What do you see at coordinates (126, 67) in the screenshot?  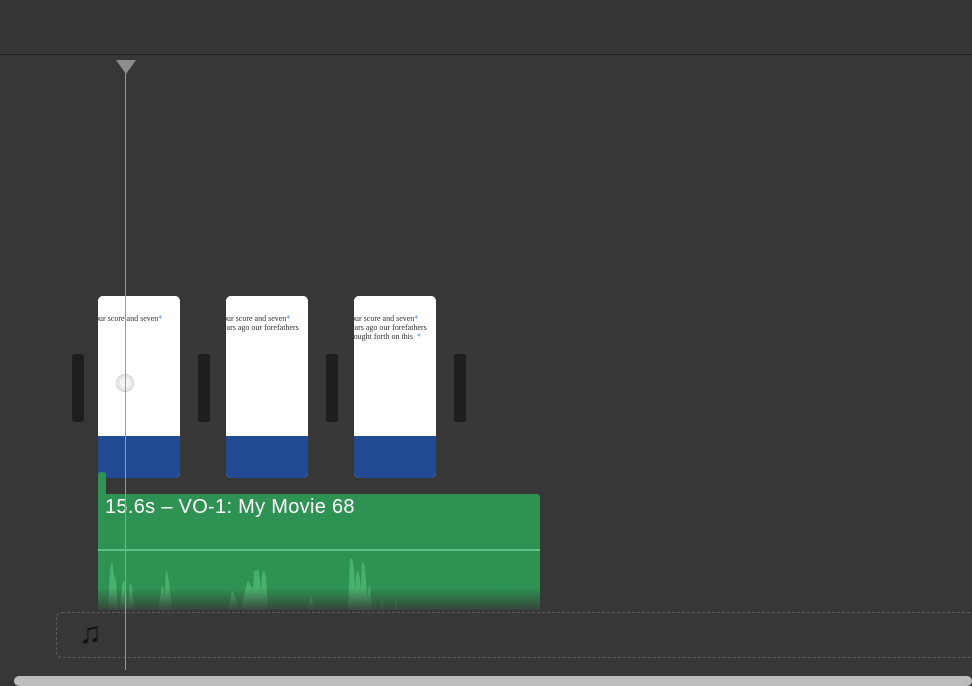 I see `playhead-handle` at bounding box center [126, 67].